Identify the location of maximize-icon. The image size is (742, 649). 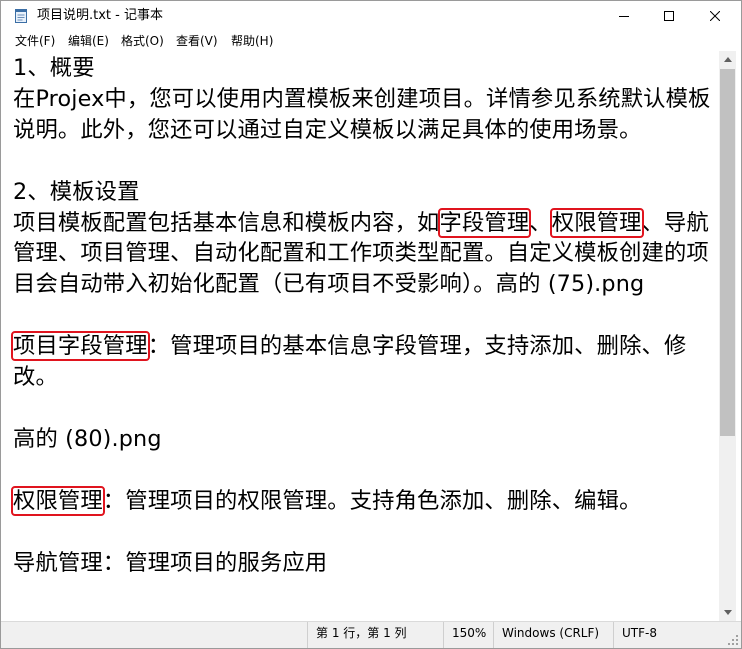
(669, 16).